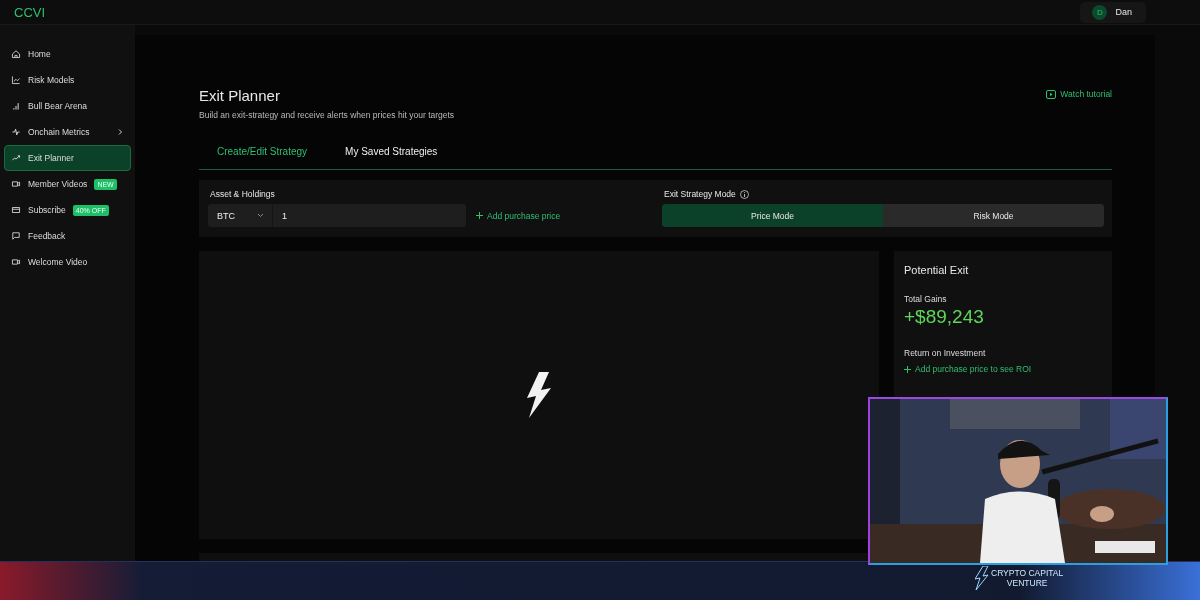 The height and width of the screenshot is (600, 1200). Describe the element at coordinates (944, 317) in the screenshot. I see `total-gains-value: +$89,243` at that location.